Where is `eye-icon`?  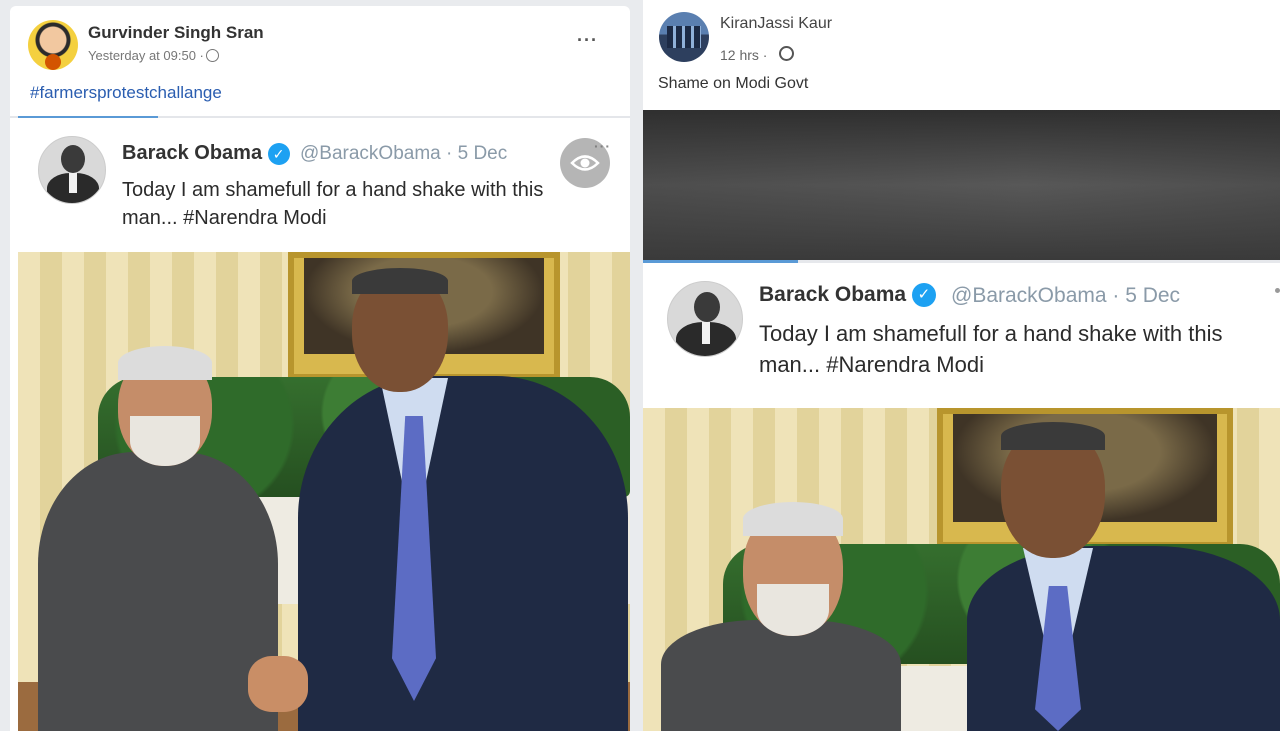
eye-icon is located at coordinates (585, 163).